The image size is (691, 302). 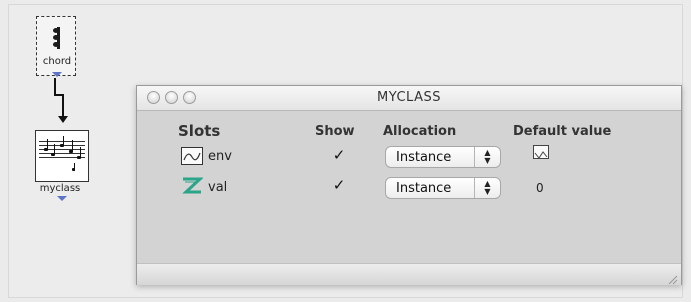 What do you see at coordinates (57, 61) in the screenshot?
I see `chord-box-label: chord` at bounding box center [57, 61].